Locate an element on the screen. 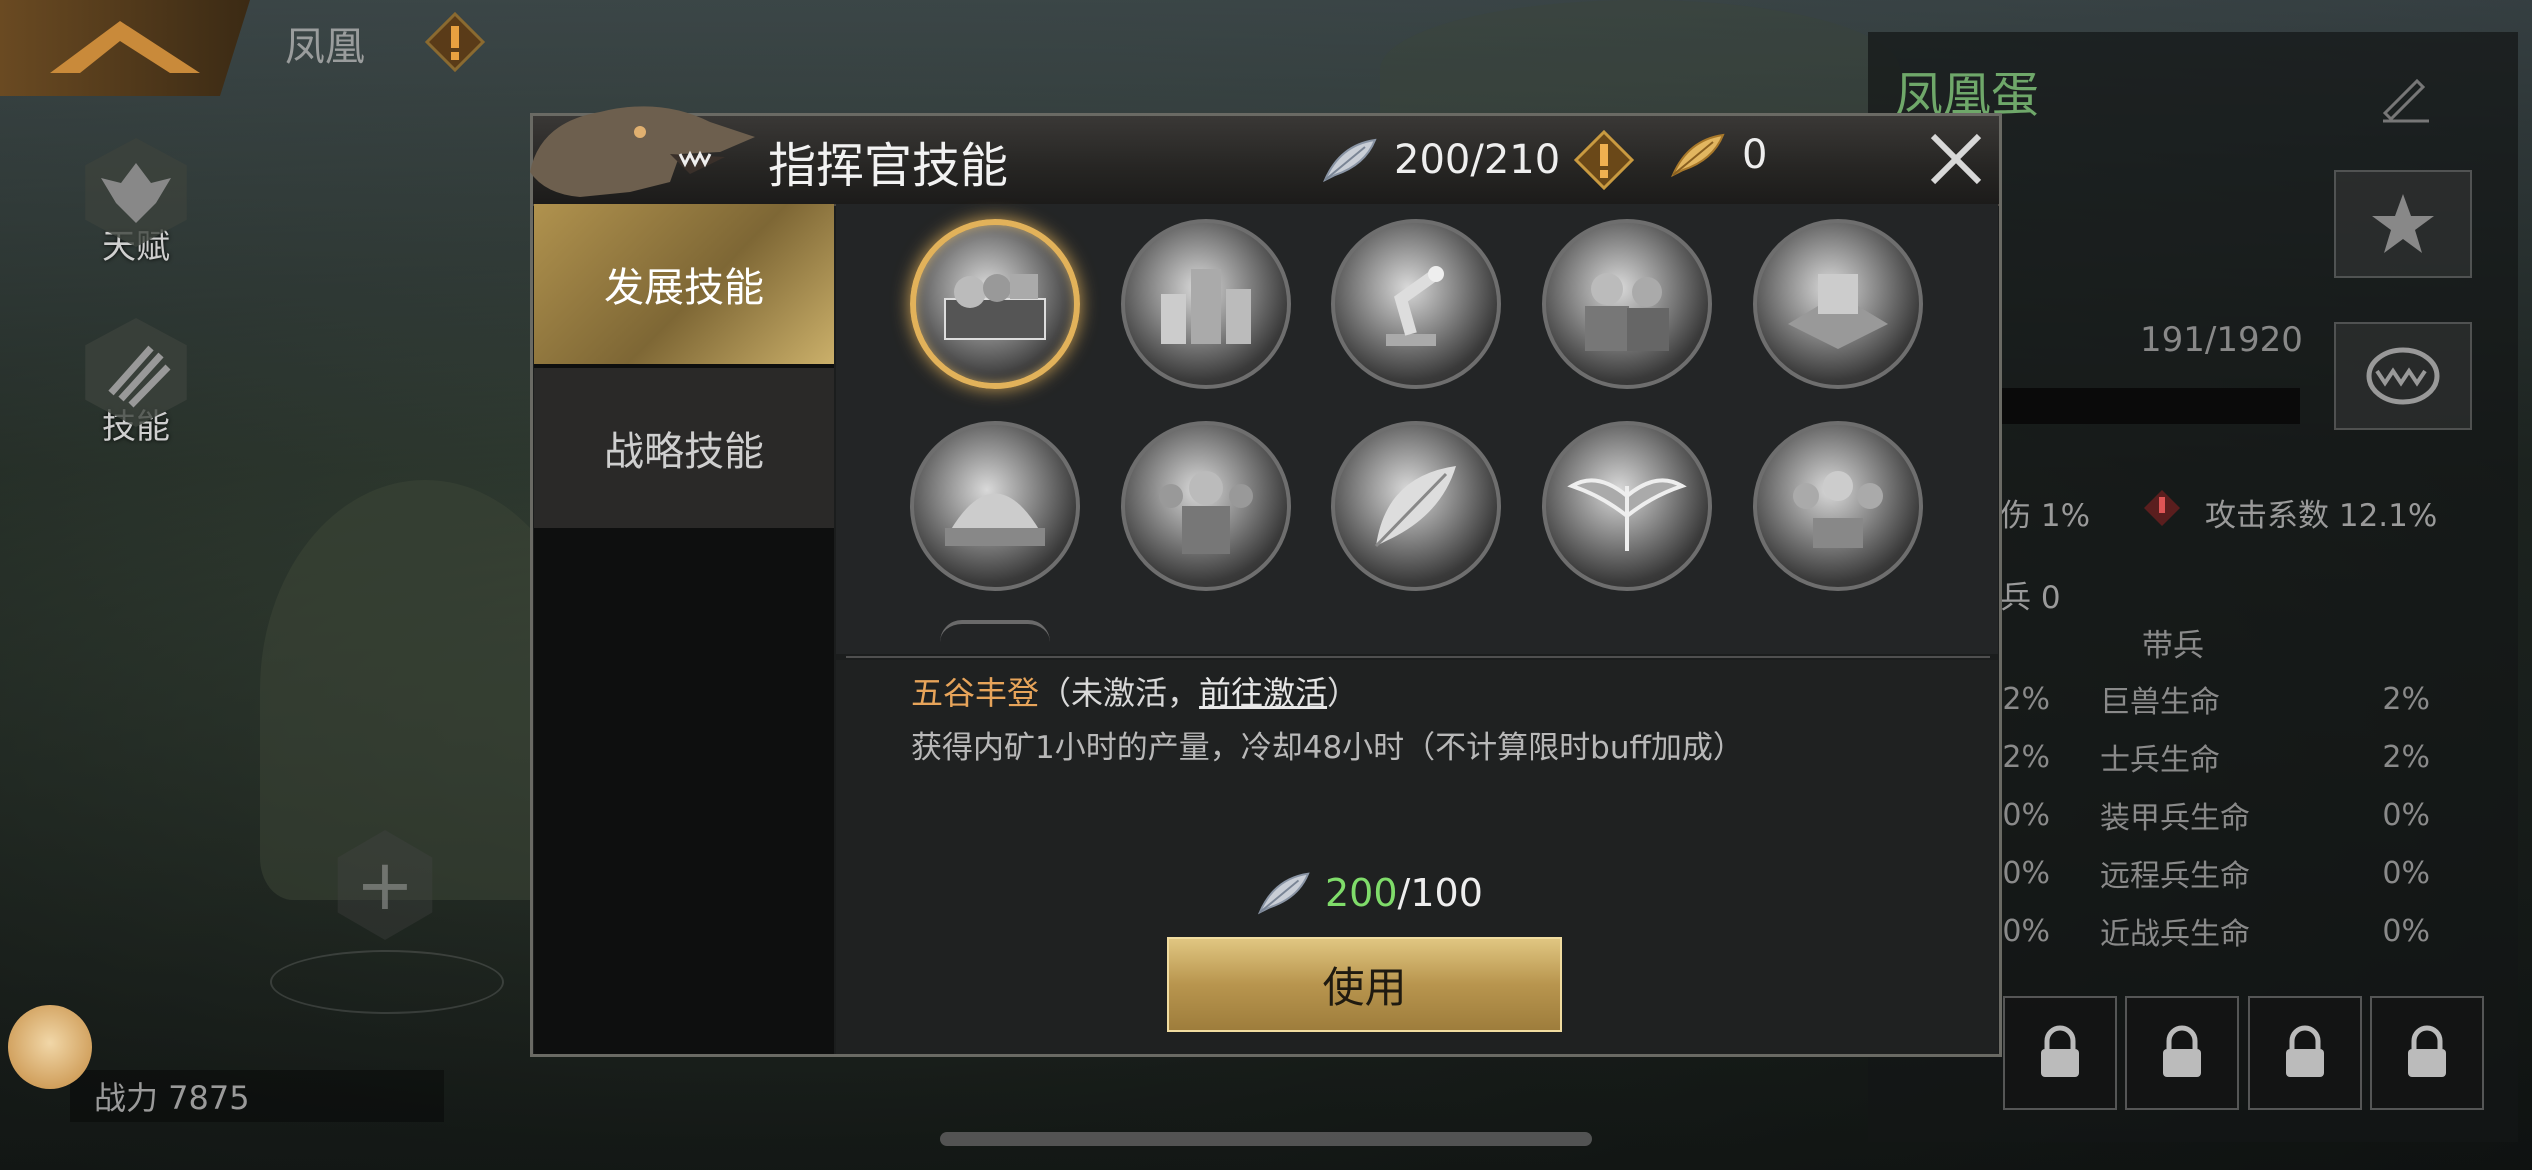 The width and height of the screenshot is (2532, 1170). skill-title-line: 五谷丰登 （未激活， 前往激活 ） is located at coordinates (1135, 691).